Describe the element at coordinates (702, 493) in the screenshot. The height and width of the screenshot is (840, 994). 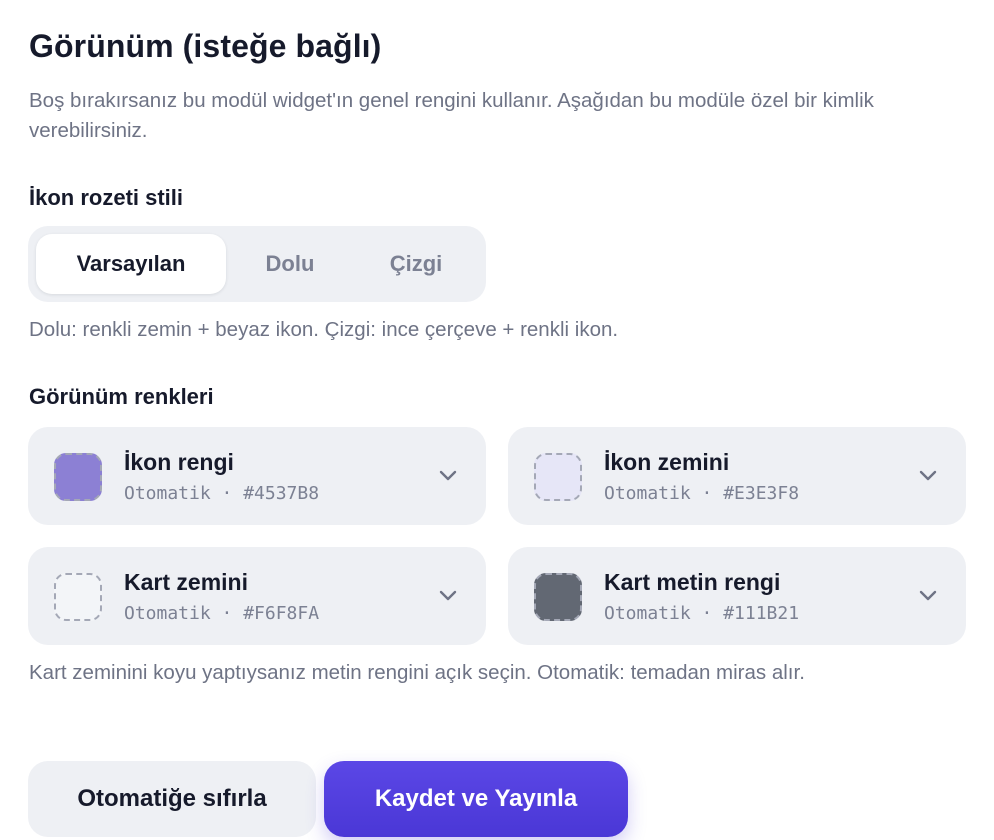
I see `color-picker-value: Otomatik · #E3E3F8` at that location.